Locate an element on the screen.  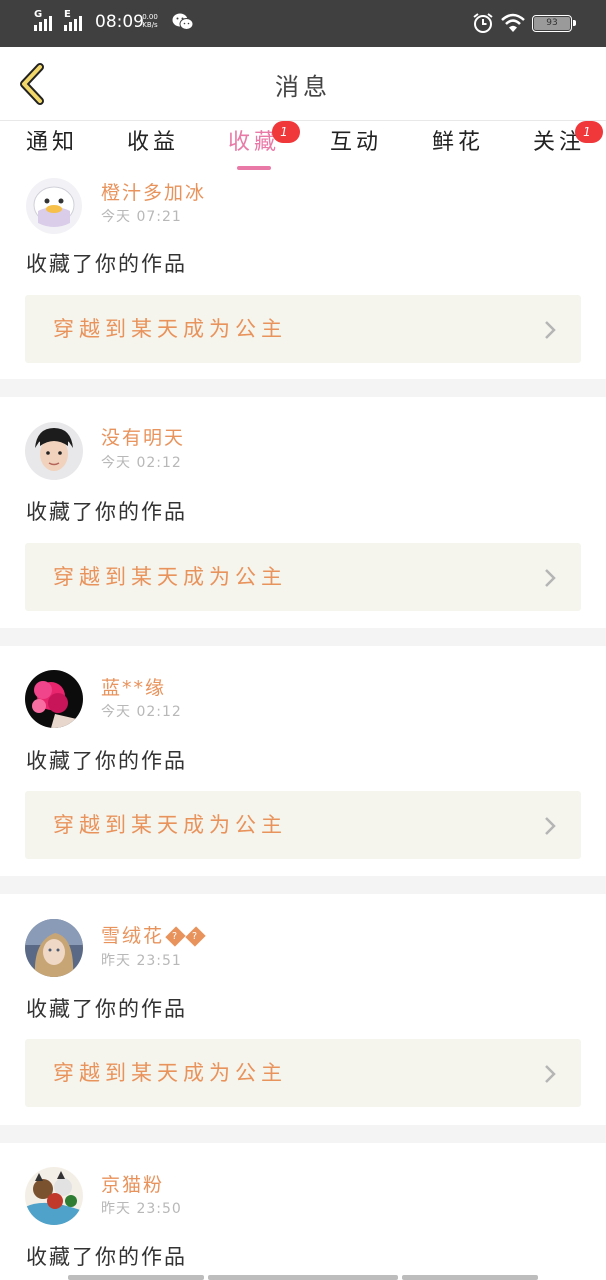
alarm-icon is located at coordinates (483, 23).